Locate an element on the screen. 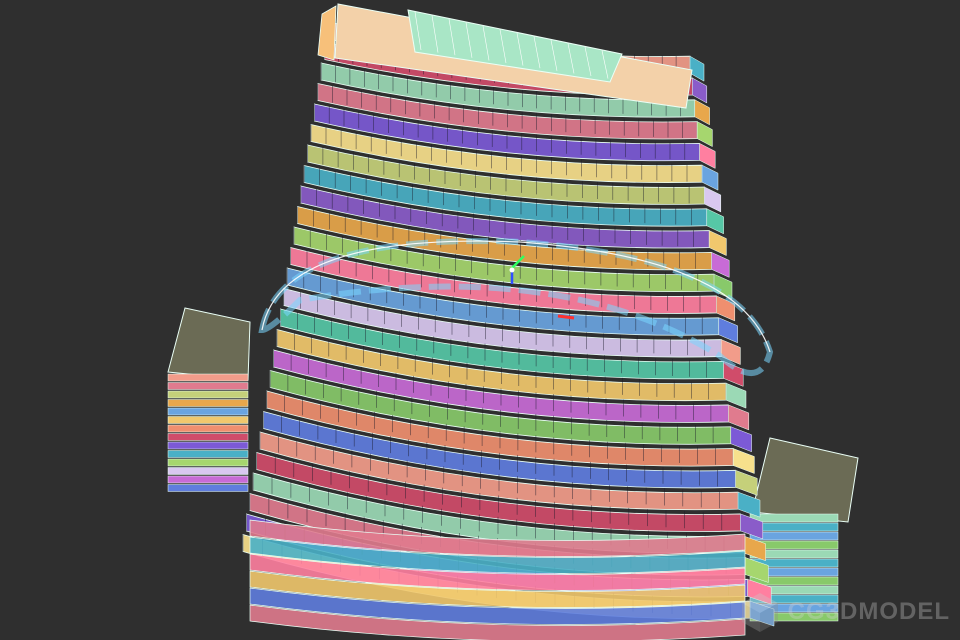  gizmo-x-axis is located at coordinates (566, 317).